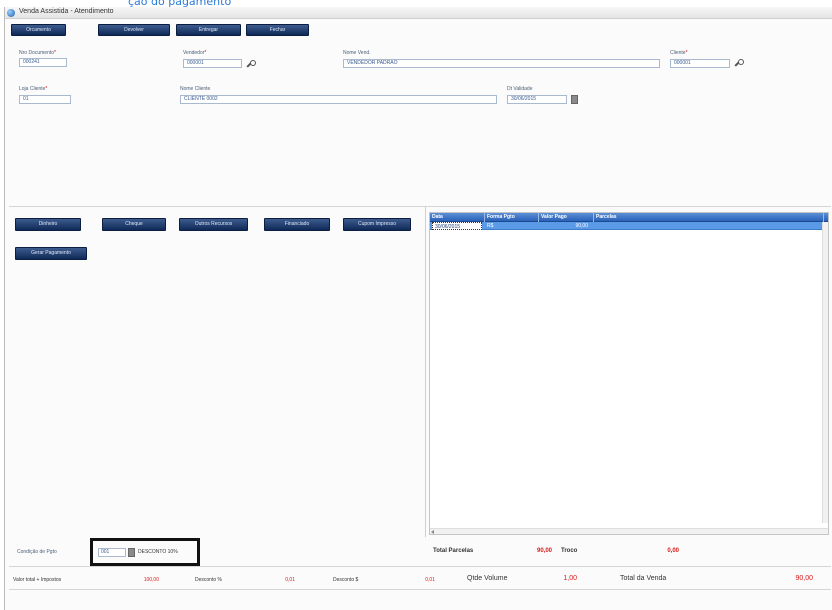  What do you see at coordinates (48, 224) in the screenshot?
I see `pay-dinheiro-button: Dinheiro` at bounding box center [48, 224].